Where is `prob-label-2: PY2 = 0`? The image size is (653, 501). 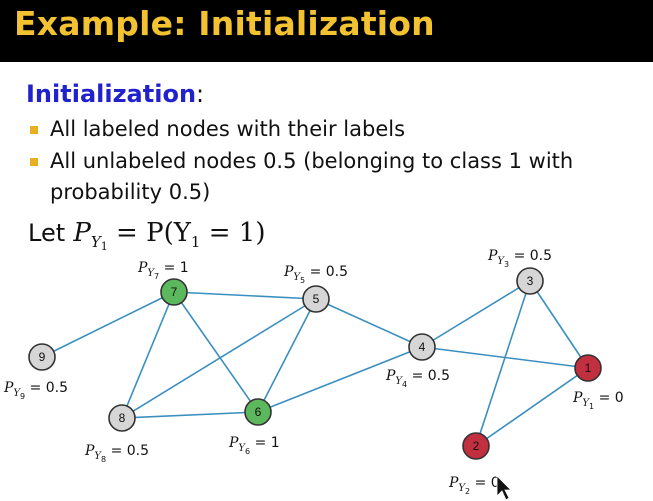 prob-label-2: PY2 = 0 is located at coordinates (474, 485).